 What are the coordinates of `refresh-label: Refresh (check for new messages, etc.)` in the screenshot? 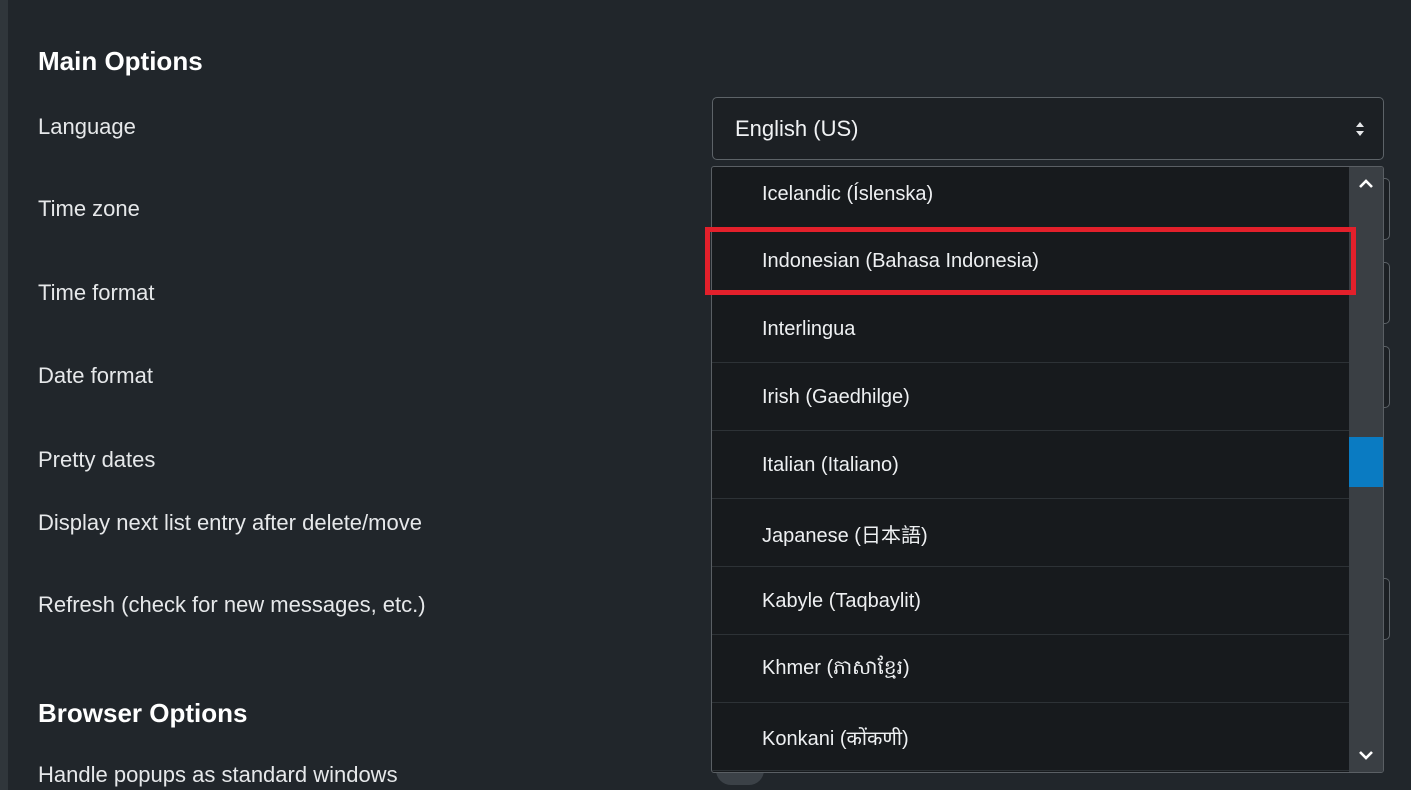 It's located at (232, 604).